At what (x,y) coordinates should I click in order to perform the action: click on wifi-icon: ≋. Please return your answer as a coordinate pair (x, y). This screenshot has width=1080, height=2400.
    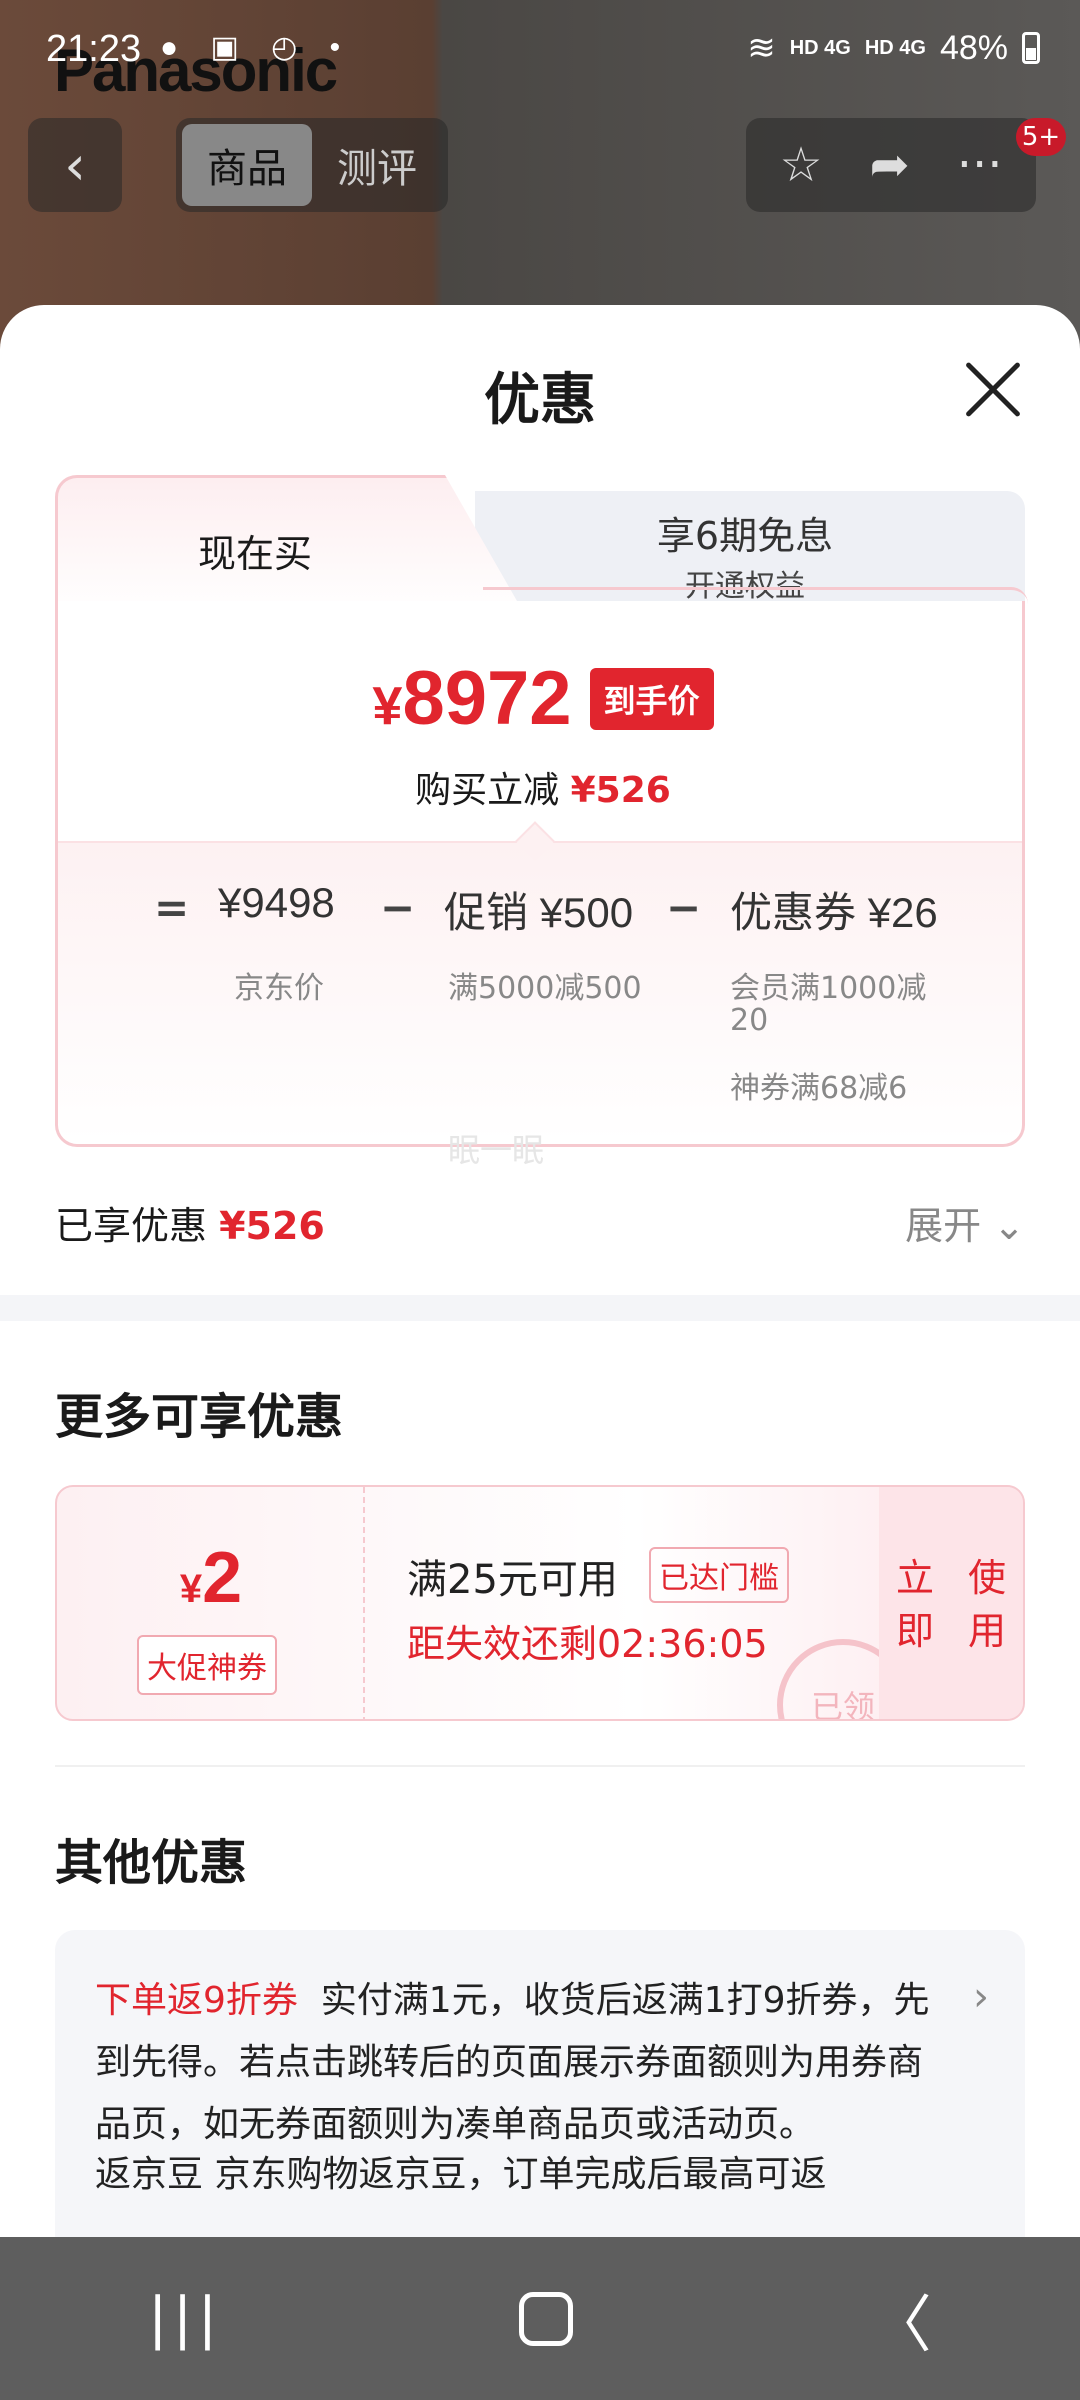
    Looking at the image, I should click on (761, 48).